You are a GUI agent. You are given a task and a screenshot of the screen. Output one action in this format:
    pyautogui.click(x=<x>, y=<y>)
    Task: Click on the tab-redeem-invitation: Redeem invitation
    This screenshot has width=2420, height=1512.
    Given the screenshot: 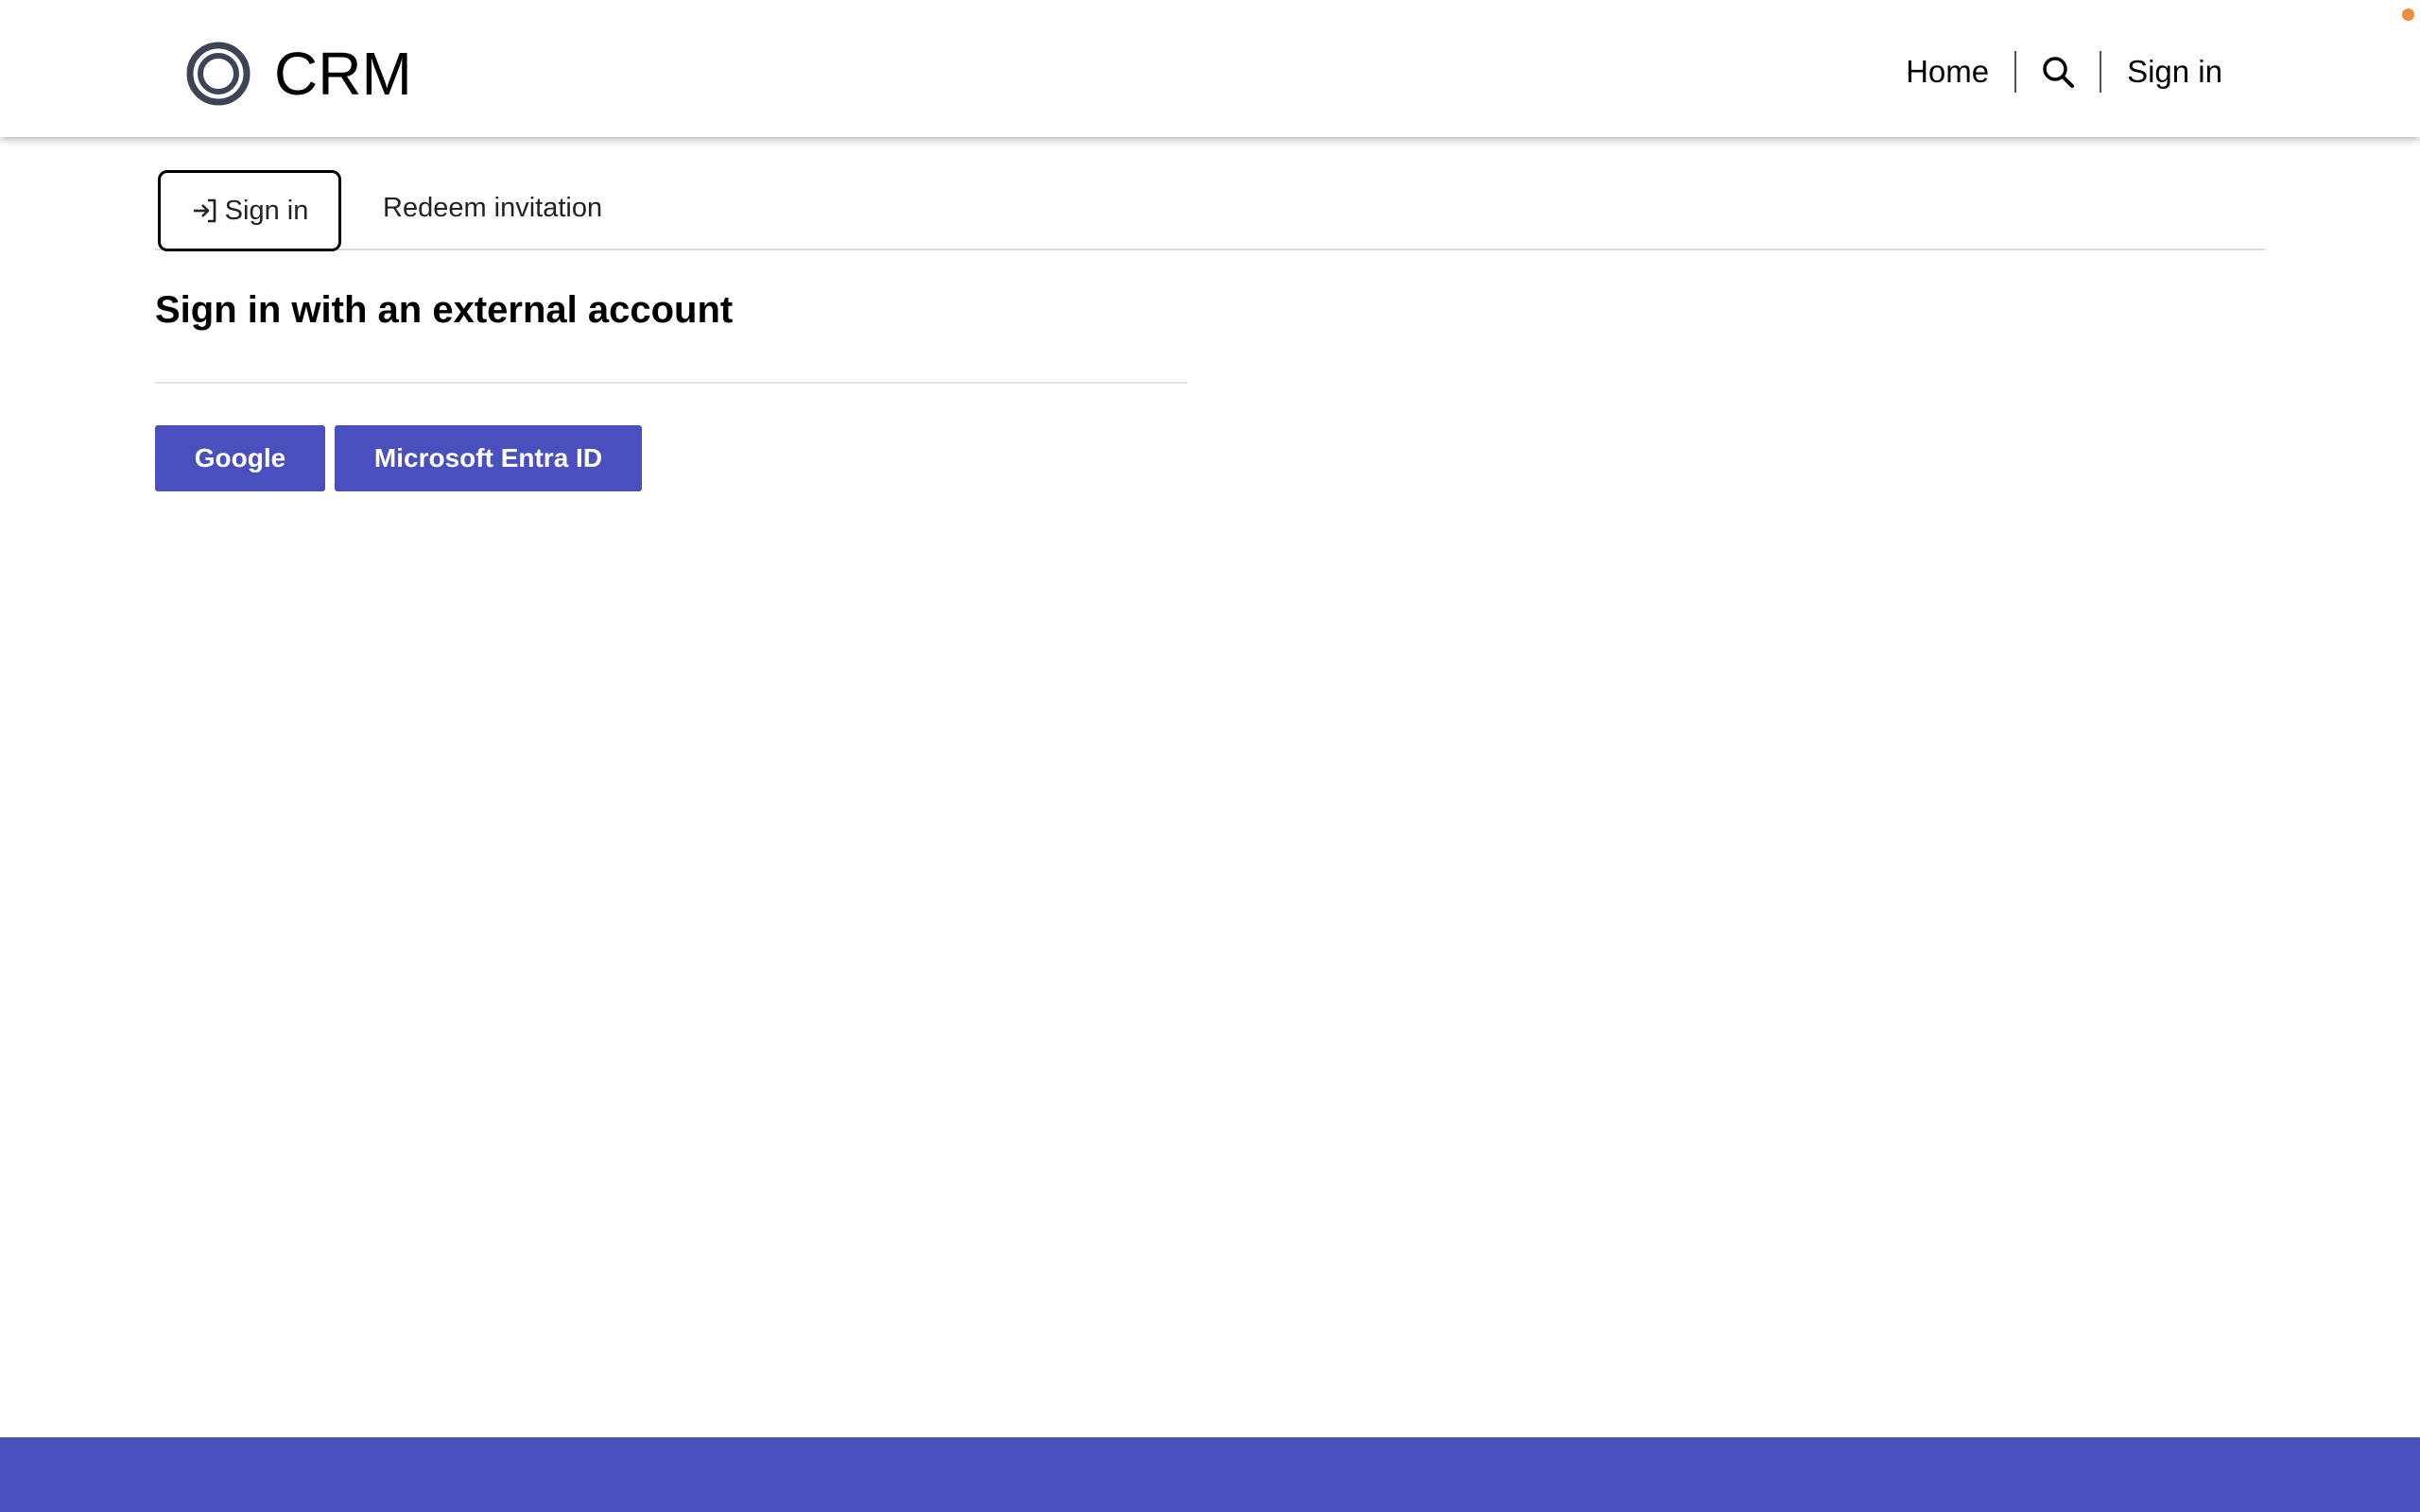 What is the action you would take?
    pyautogui.click(x=493, y=208)
    